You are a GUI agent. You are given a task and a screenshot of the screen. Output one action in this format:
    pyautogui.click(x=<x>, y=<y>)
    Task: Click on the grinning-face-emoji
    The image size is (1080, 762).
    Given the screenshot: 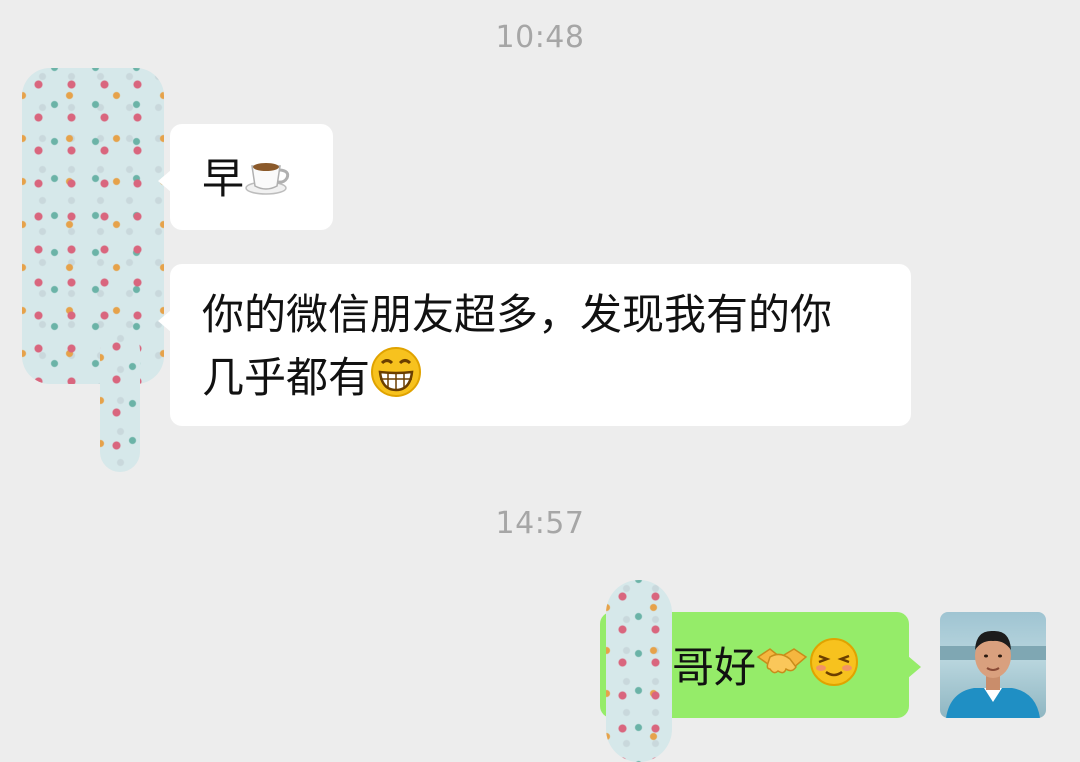 What is the action you would take?
    pyautogui.click(x=396, y=380)
    